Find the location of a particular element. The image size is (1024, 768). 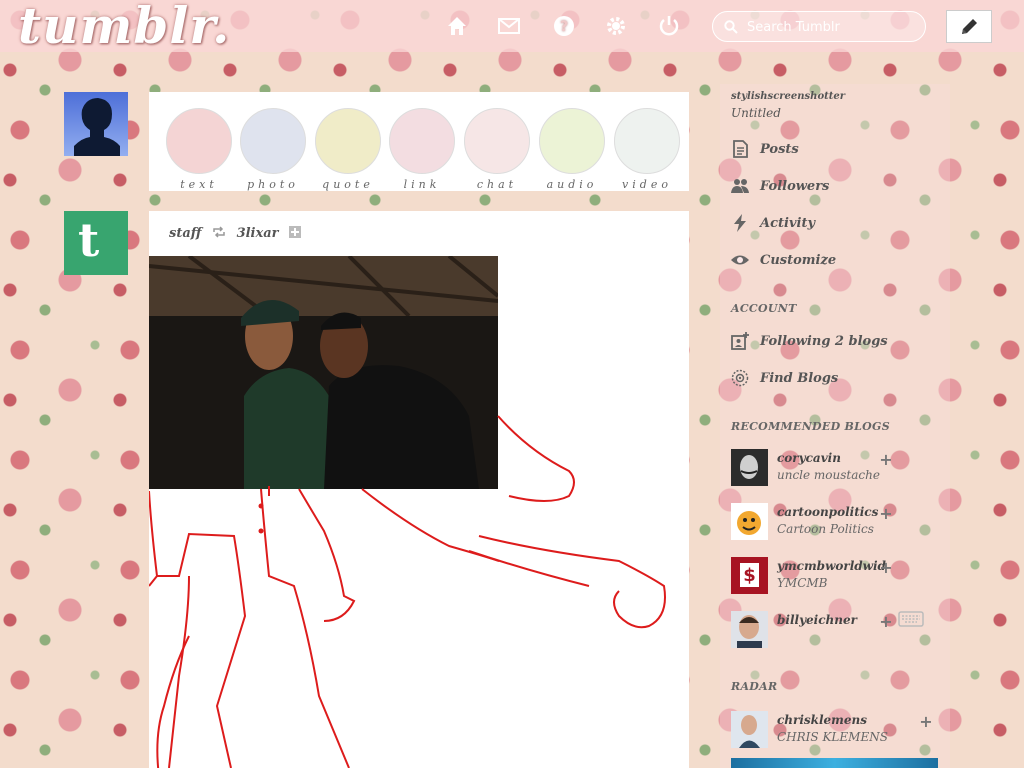

search-box is located at coordinates (819, 26).